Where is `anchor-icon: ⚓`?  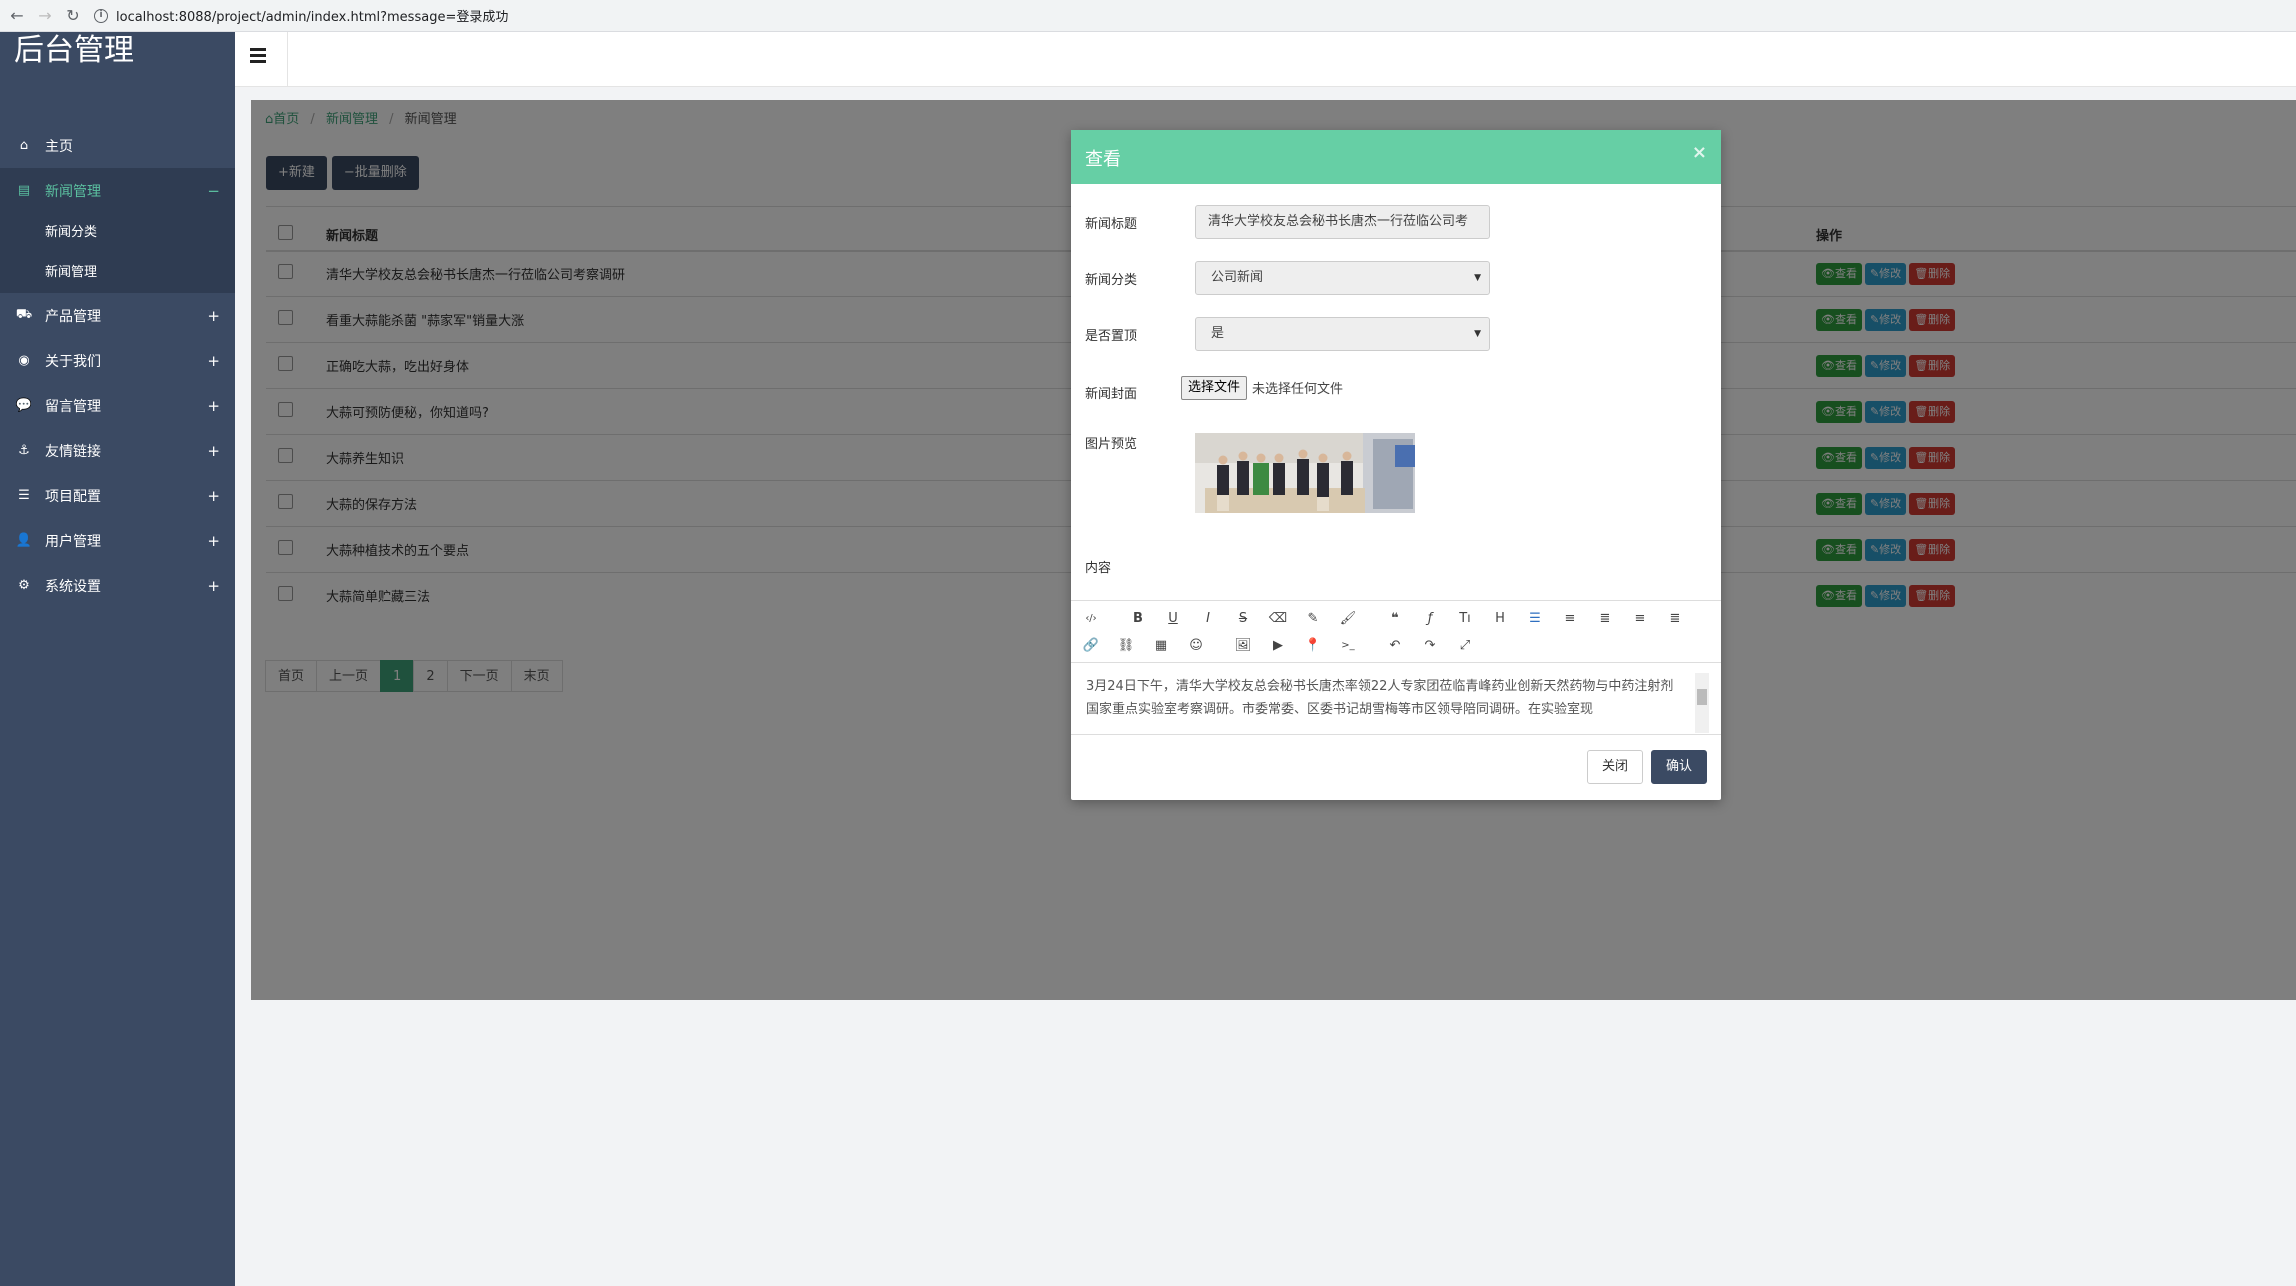
anchor-icon: ⚓ is located at coordinates (24, 450).